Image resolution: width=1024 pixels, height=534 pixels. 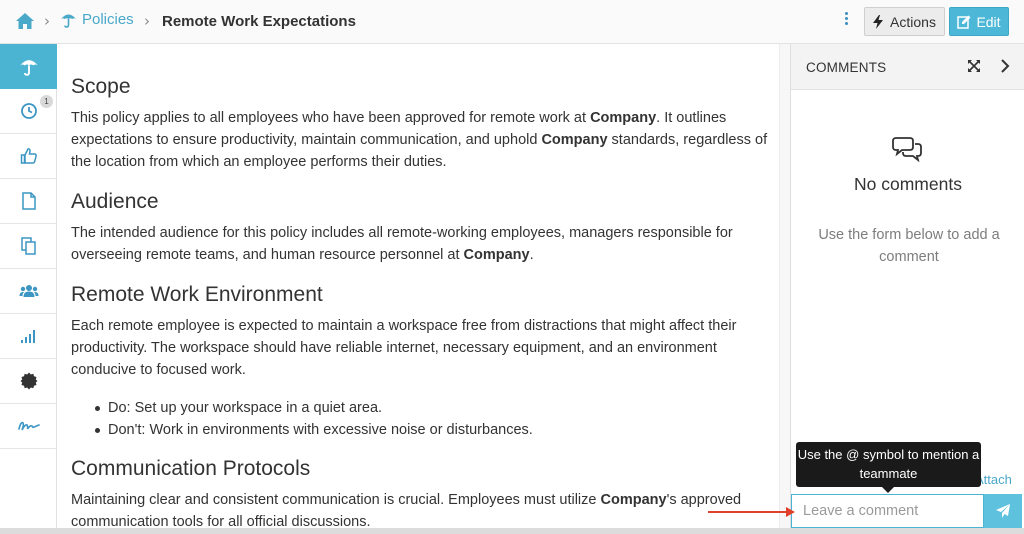 What do you see at coordinates (878, 21) in the screenshot?
I see `bolt-icon` at bounding box center [878, 21].